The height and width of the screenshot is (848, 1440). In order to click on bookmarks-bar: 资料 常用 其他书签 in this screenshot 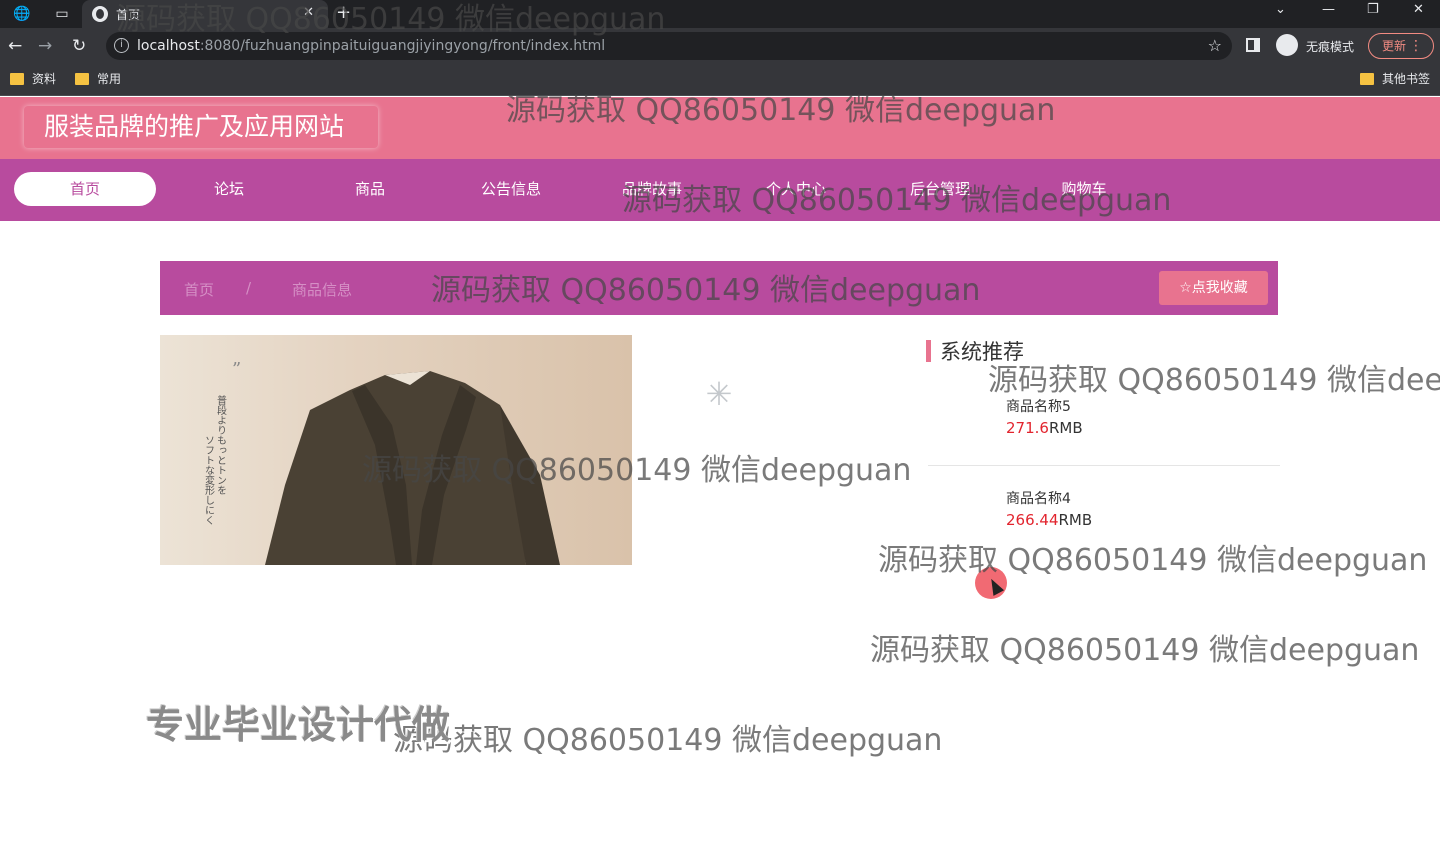, I will do `click(720, 80)`.